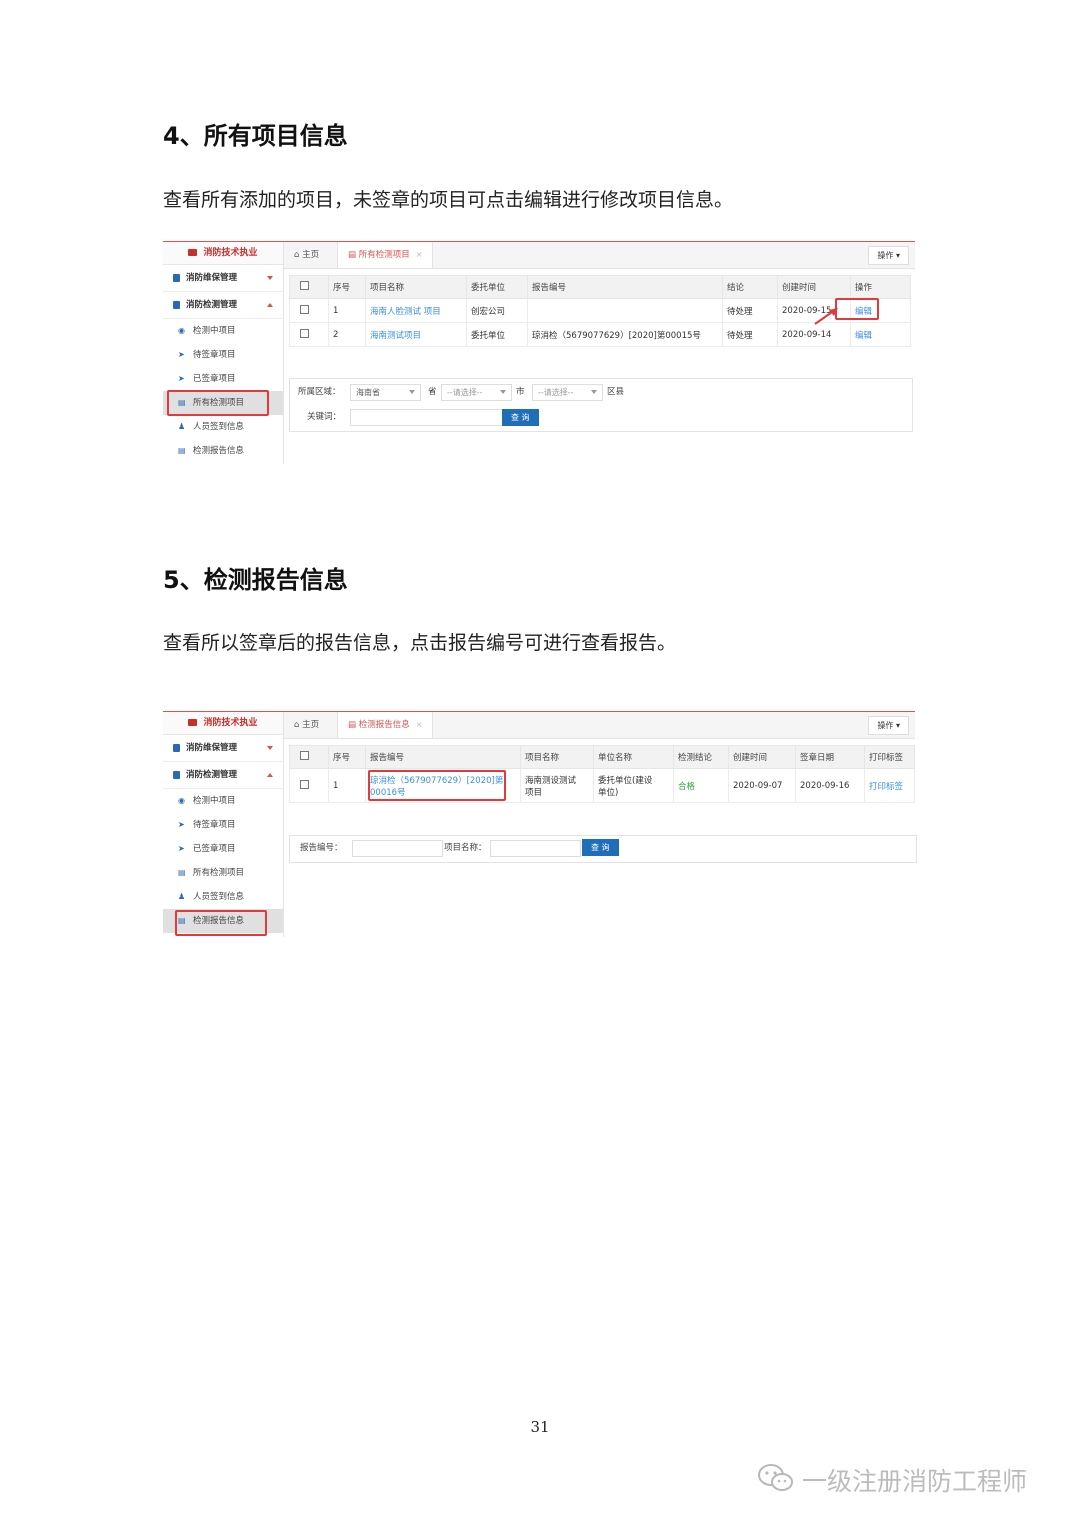  What do you see at coordinates (551, 780) in the screenshot?
I see `cell-line: 海南测设测试` at bounding box center [551, 780].